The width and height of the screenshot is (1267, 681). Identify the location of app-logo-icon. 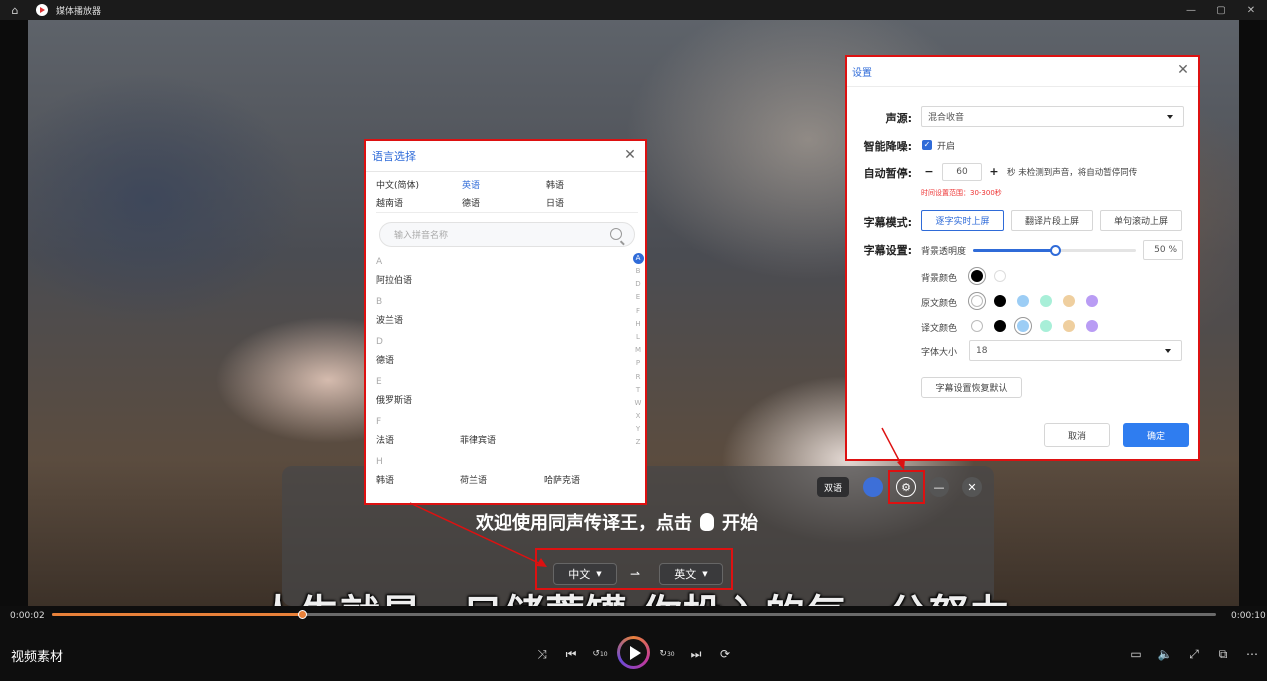
(42, 10).